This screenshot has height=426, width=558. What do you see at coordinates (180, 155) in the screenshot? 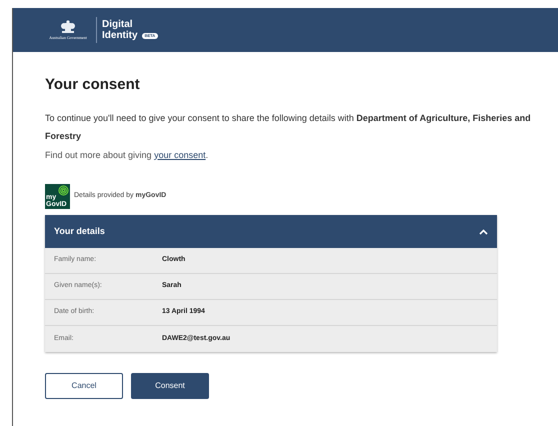
I see `consent-link: your consent` at bounding box center [180, 155].